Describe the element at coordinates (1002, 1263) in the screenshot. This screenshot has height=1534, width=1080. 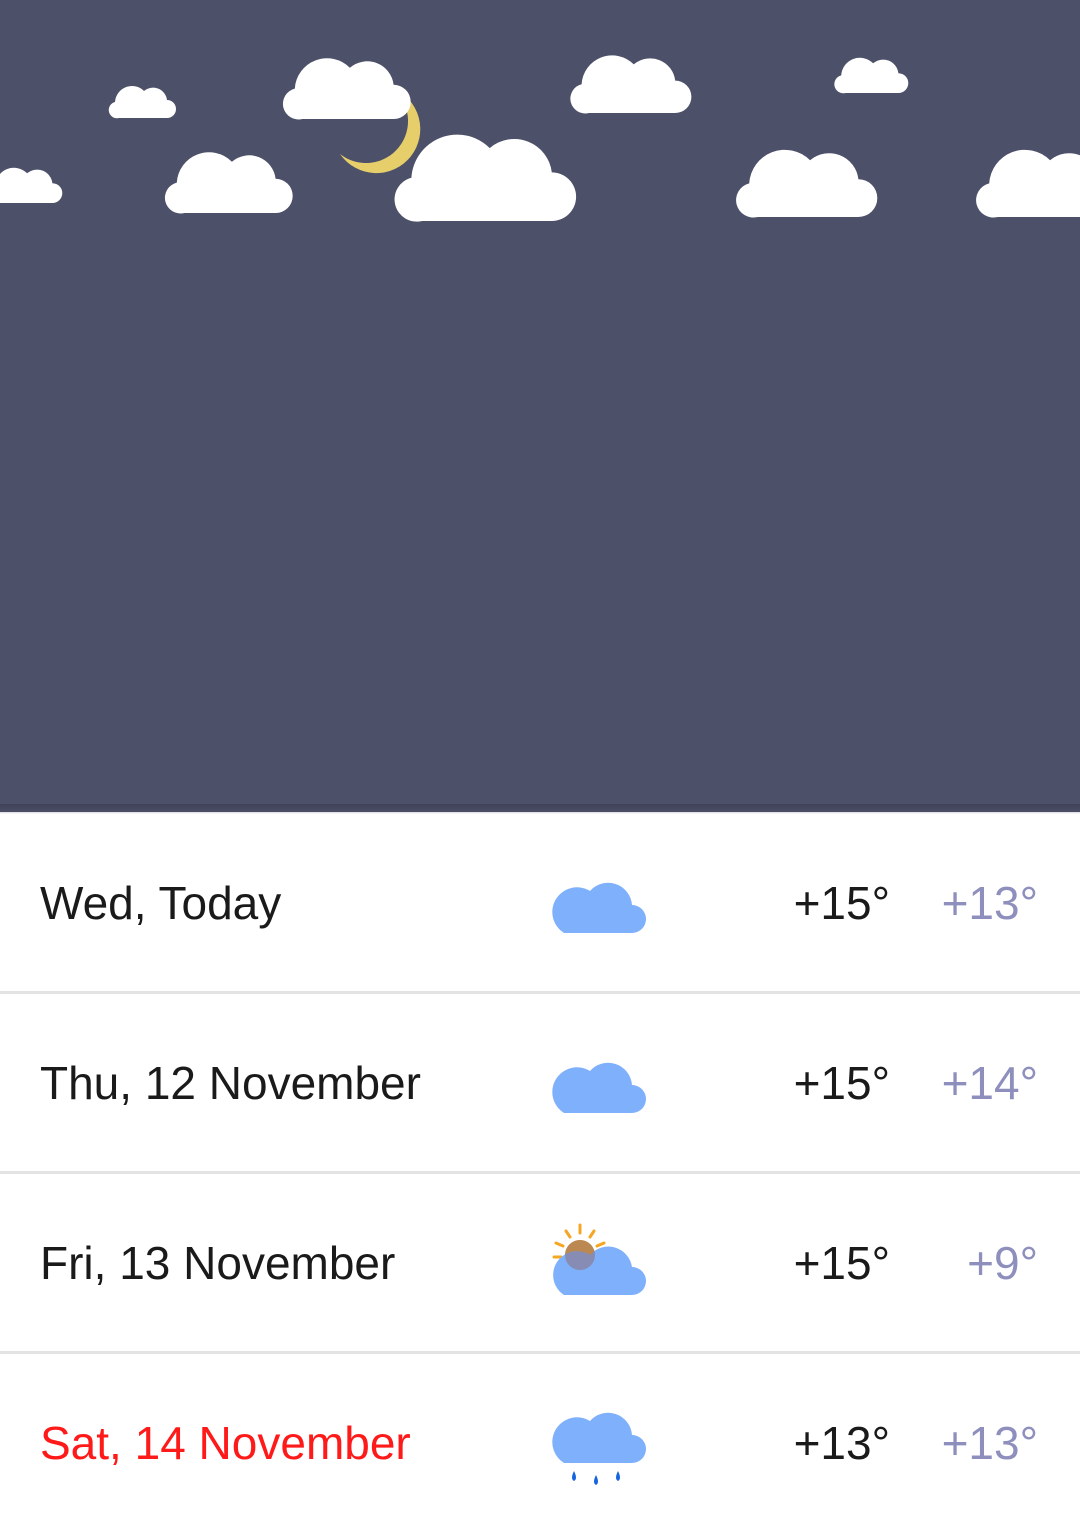
I see `low-temperature: +9°` at that location.